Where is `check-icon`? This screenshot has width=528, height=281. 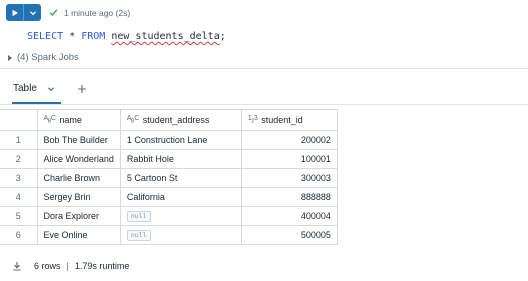
check-icon is located at coordinates (53, 13).